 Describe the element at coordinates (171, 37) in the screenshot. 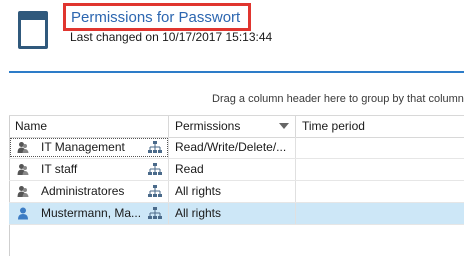

I see `last-changed-text: Last changed on 10/17/2017 15:13:44` at that location.